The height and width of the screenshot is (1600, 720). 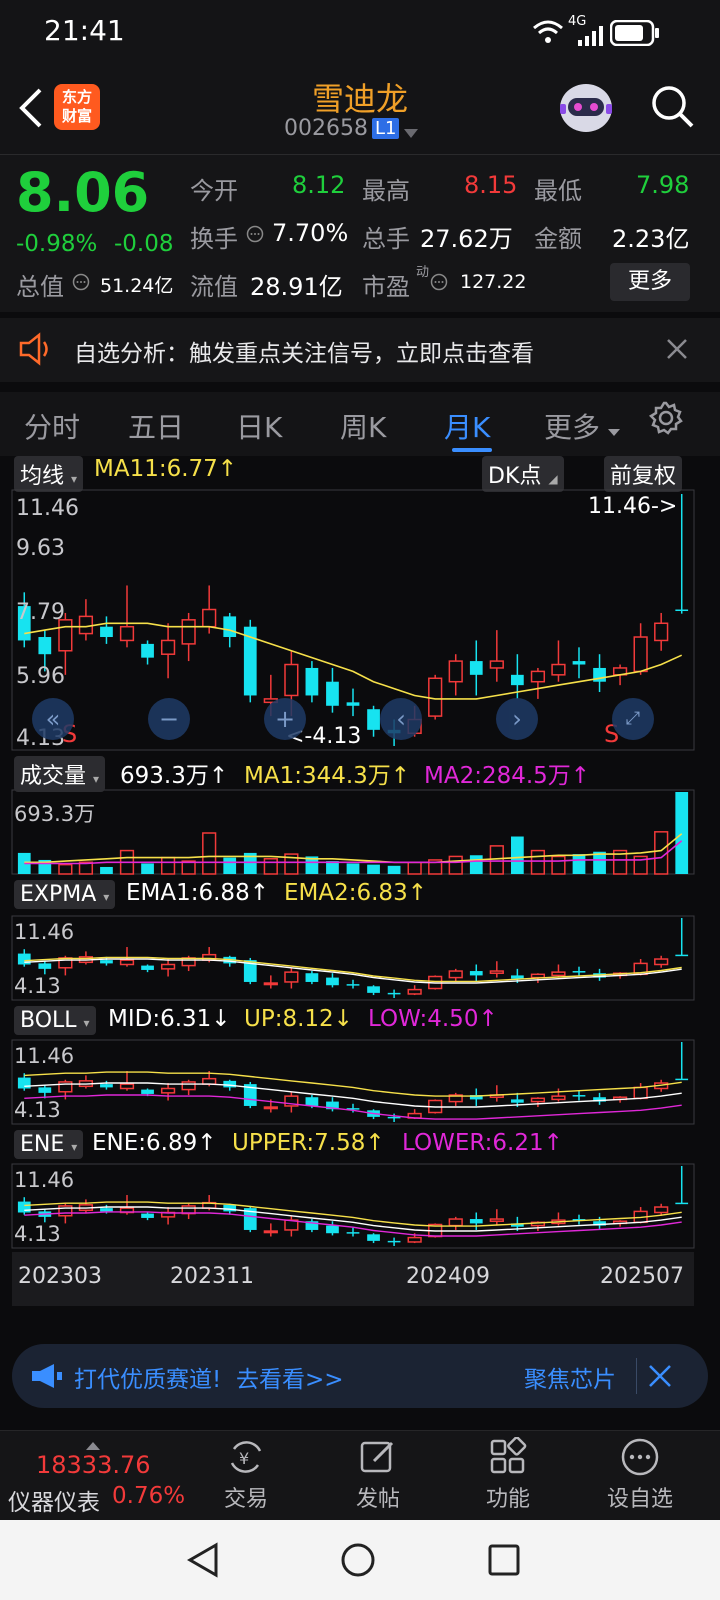 I want to click on current-price: 8.06, so click(x=83, y=192).